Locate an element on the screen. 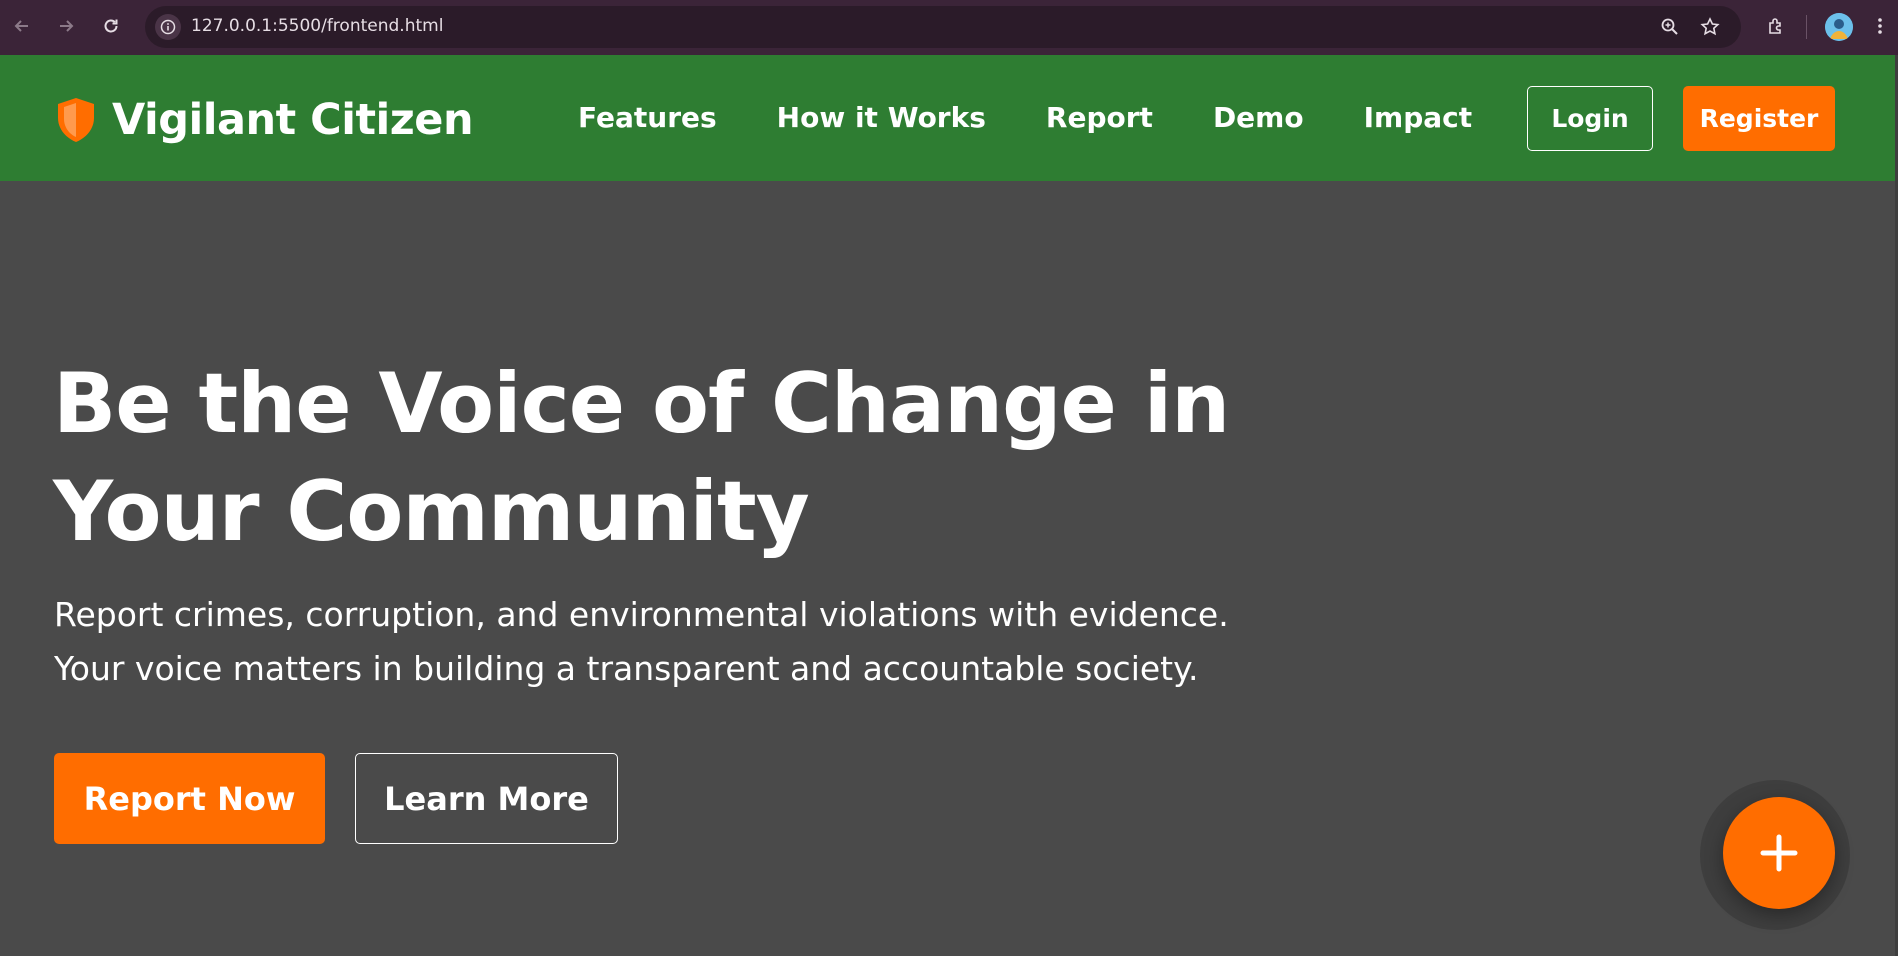 The width and height of the screenshot is (1898, 956). nav-links: Features How it Works Report Demo Impact is located at coordinates (1055, 117).